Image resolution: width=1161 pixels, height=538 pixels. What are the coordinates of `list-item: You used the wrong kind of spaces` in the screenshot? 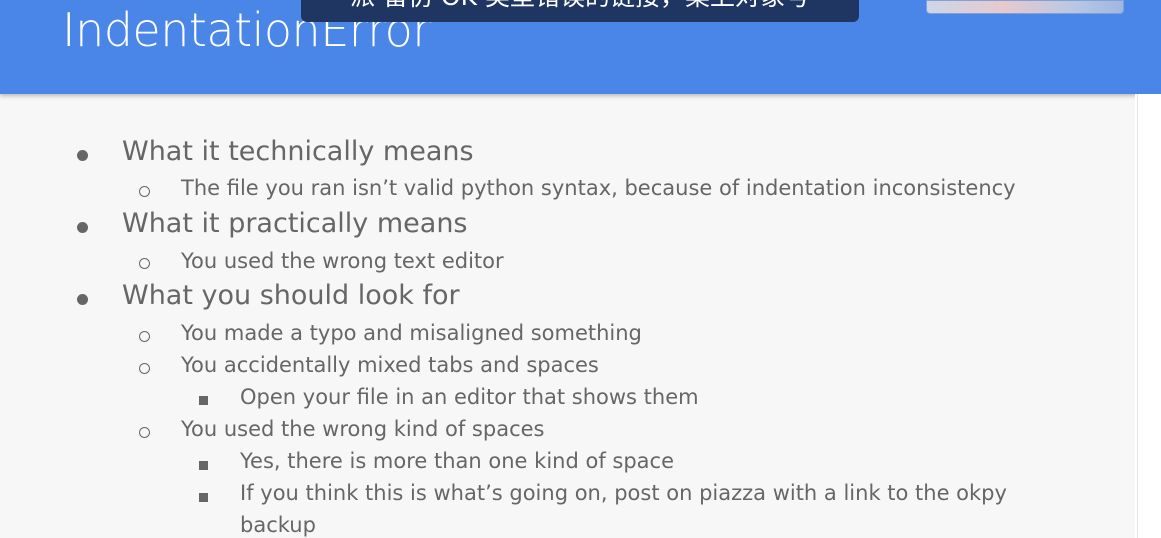 It's located at (363, 429).